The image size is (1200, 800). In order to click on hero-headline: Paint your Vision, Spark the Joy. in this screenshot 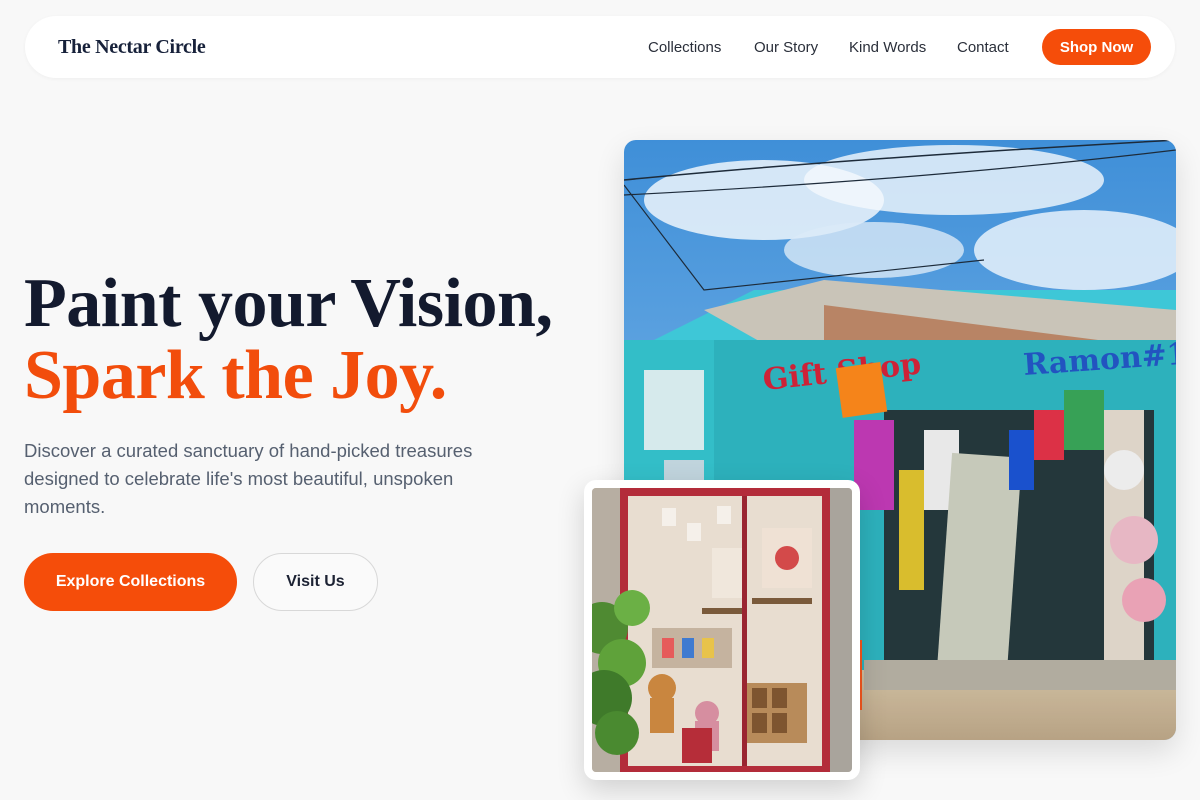, I will do `click(288, 339)`.